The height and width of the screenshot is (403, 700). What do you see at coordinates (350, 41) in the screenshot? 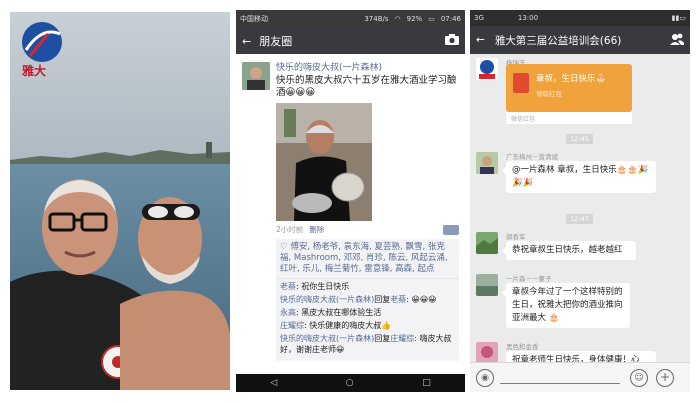
I see `moments-header: ← 朋友圈` at bounding box center [350, 41].